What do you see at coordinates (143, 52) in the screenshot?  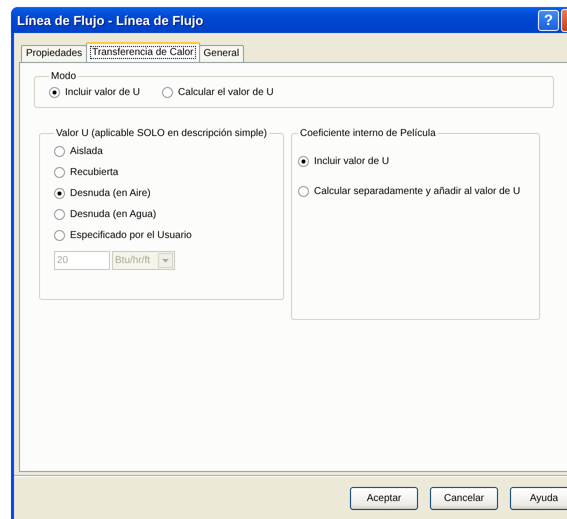 I see `tab: Transferencia de Calor` at bounding box center [143, 52].